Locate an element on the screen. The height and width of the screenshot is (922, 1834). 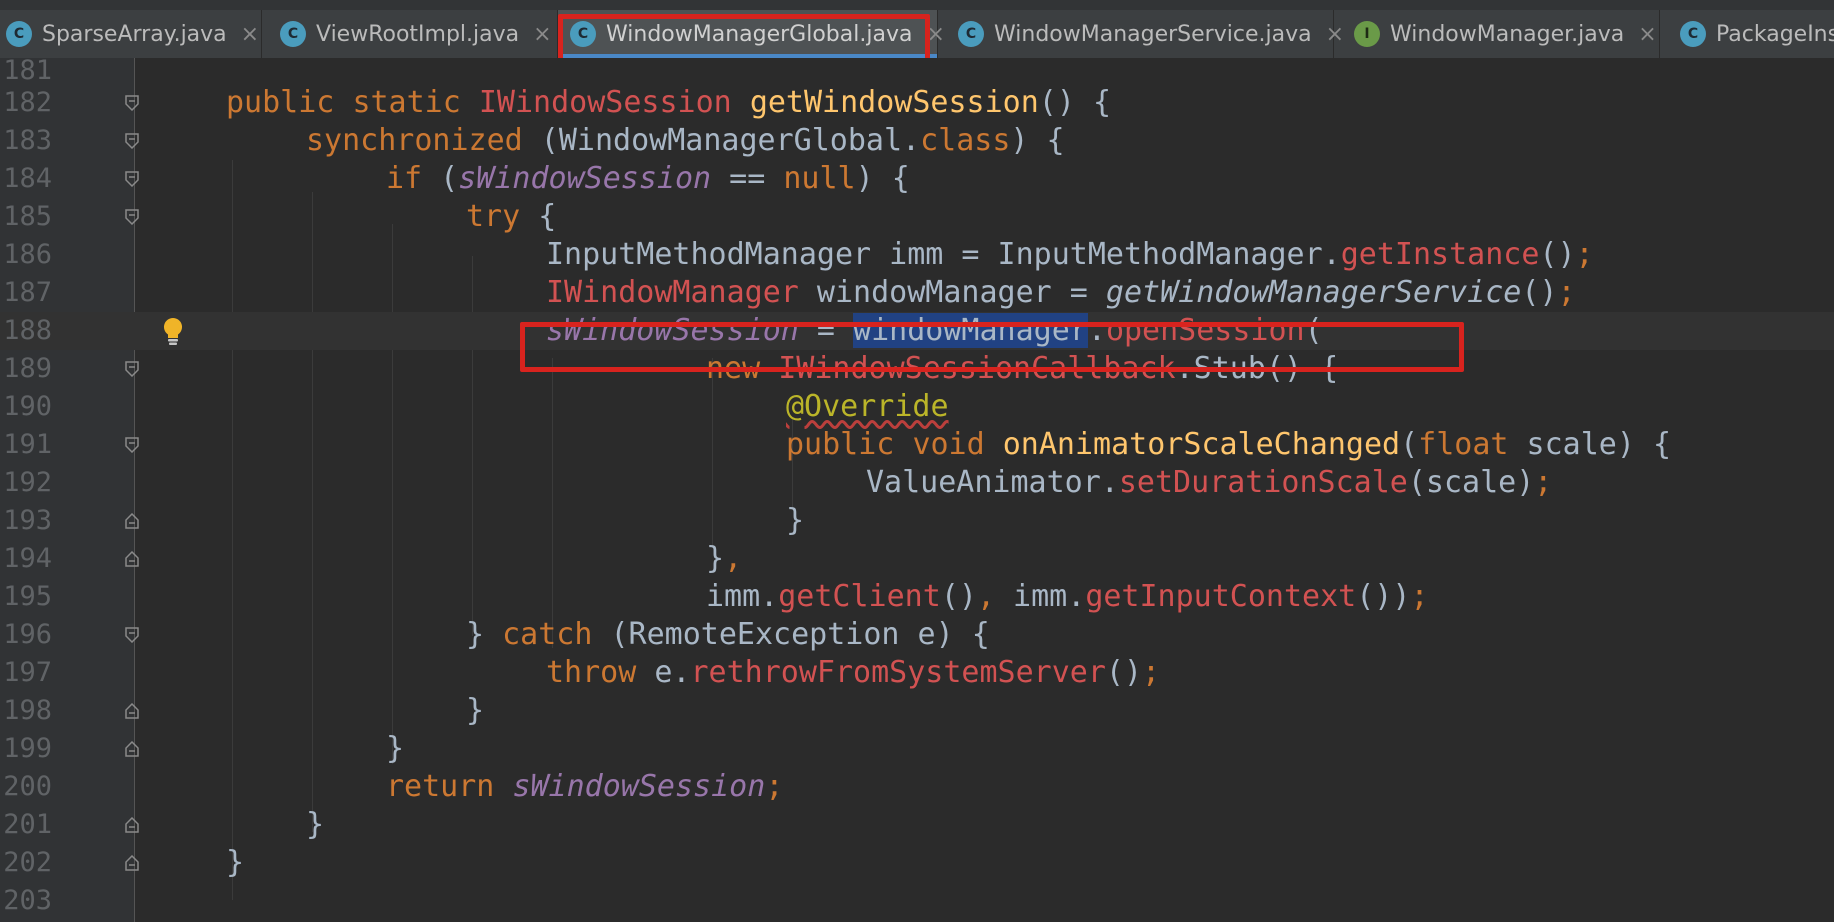
tab-packageinstaller: C PackageIns is located at coordinates (1747, 34).